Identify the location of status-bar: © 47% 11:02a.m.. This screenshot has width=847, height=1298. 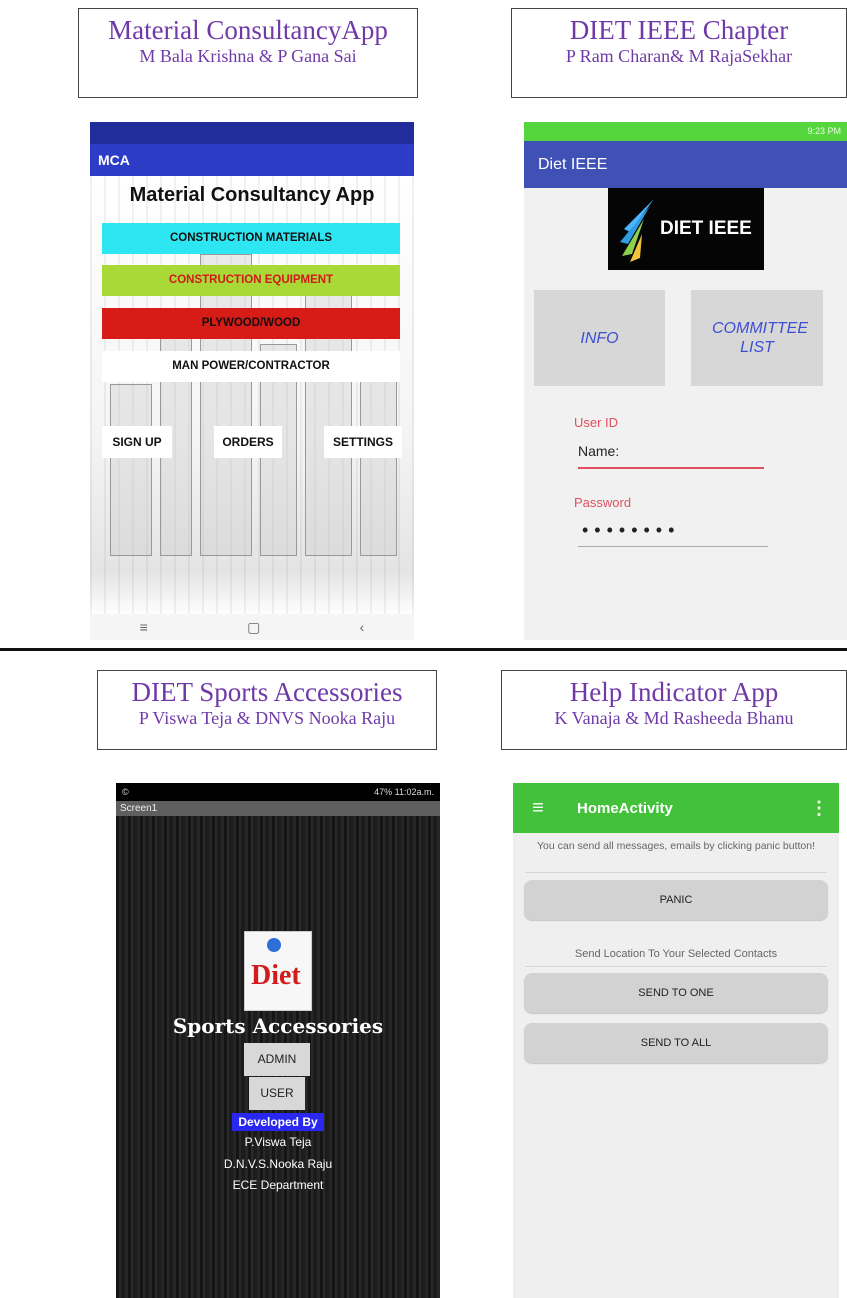
(278, 792).